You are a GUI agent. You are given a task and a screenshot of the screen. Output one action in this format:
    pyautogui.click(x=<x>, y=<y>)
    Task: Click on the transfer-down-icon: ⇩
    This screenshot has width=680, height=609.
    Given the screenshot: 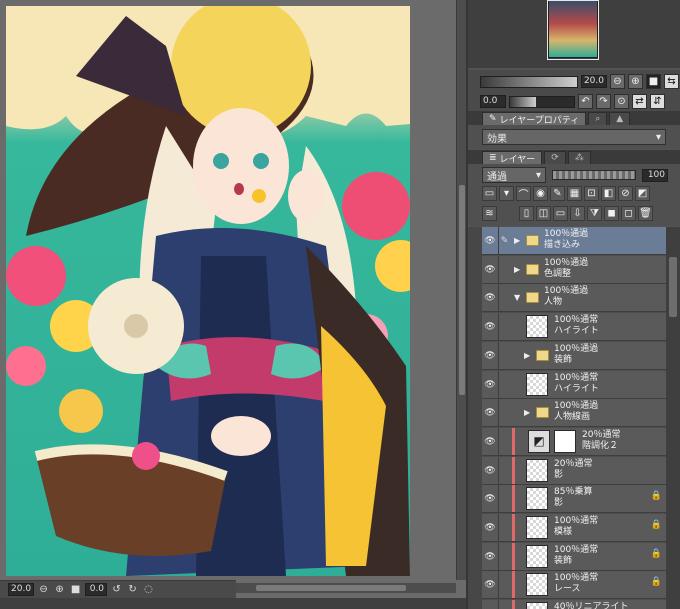 What is the action you would take?
    pyautogui.click(x=577, y=213)
    